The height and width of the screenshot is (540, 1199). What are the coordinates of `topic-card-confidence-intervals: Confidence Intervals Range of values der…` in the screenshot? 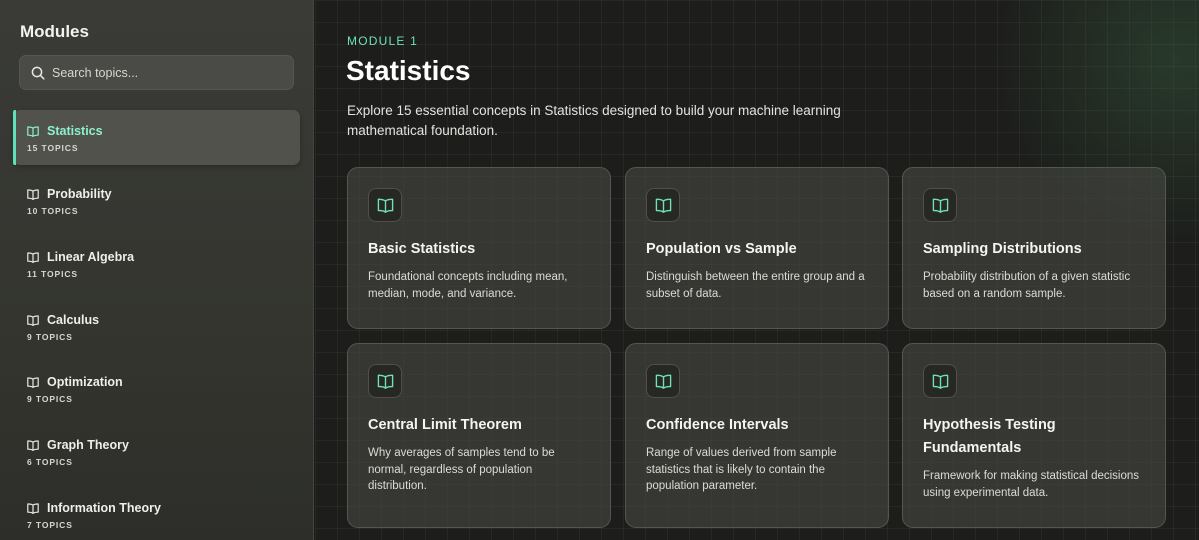 It's located at (757, 435).